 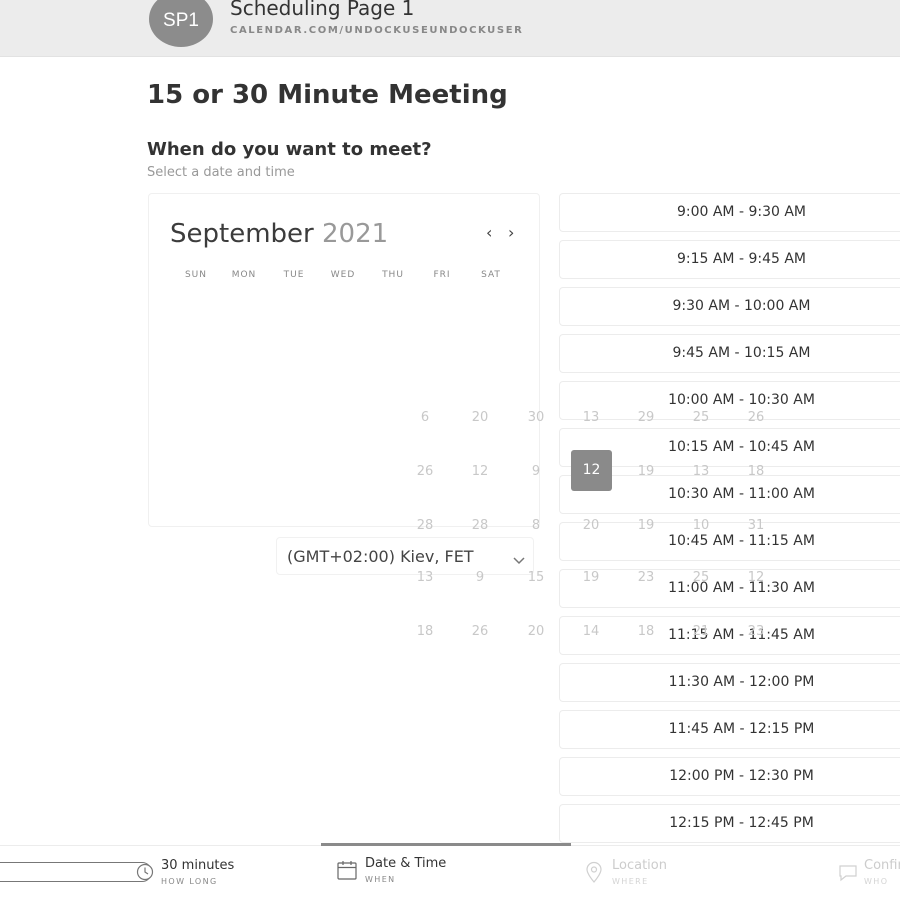 What do you see at coordinates (425, 417) in the screenshot?
I see `calendar-day: 6` at bounding box center [425, 417].